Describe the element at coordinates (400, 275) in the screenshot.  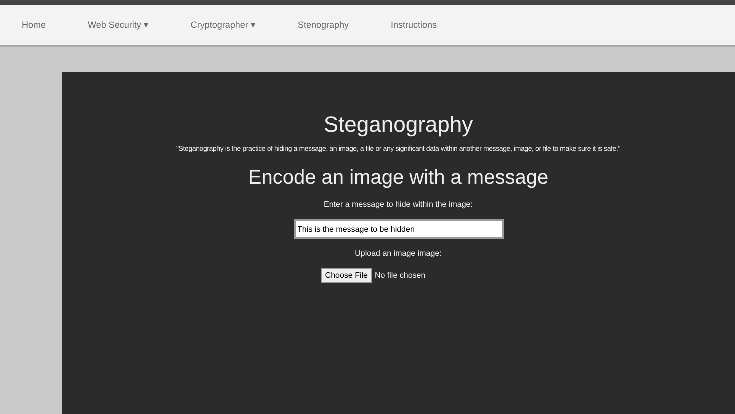
I see `file-status-text: No file chosen` at that location.